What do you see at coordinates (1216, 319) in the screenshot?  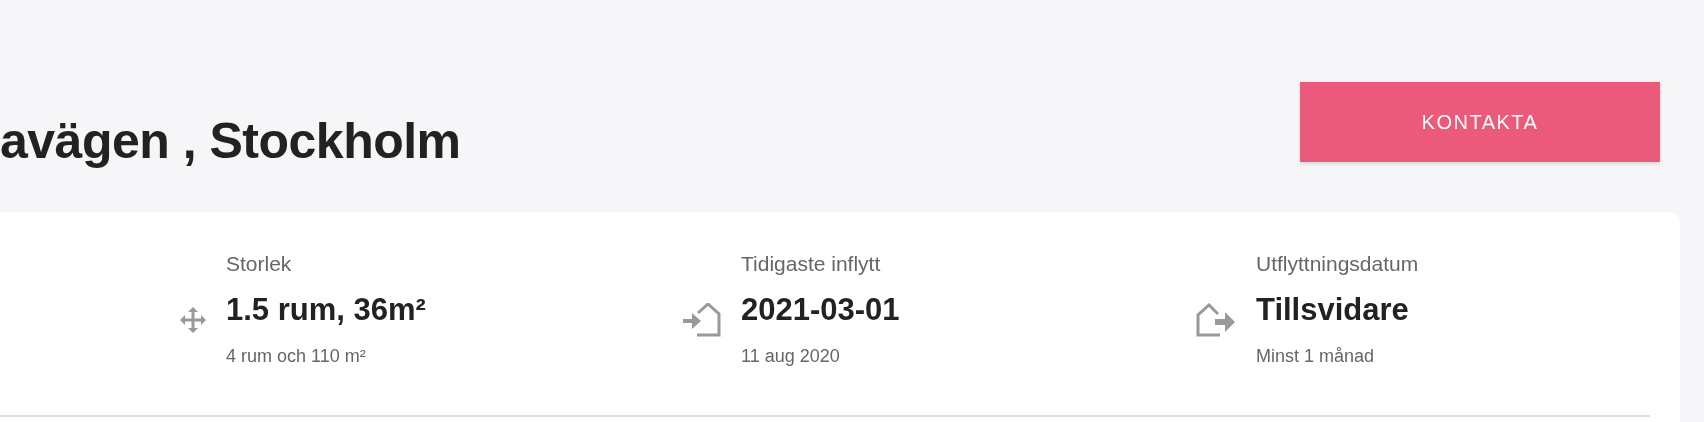 I see `house-exit-icon` at bounding box center [1216, 319].